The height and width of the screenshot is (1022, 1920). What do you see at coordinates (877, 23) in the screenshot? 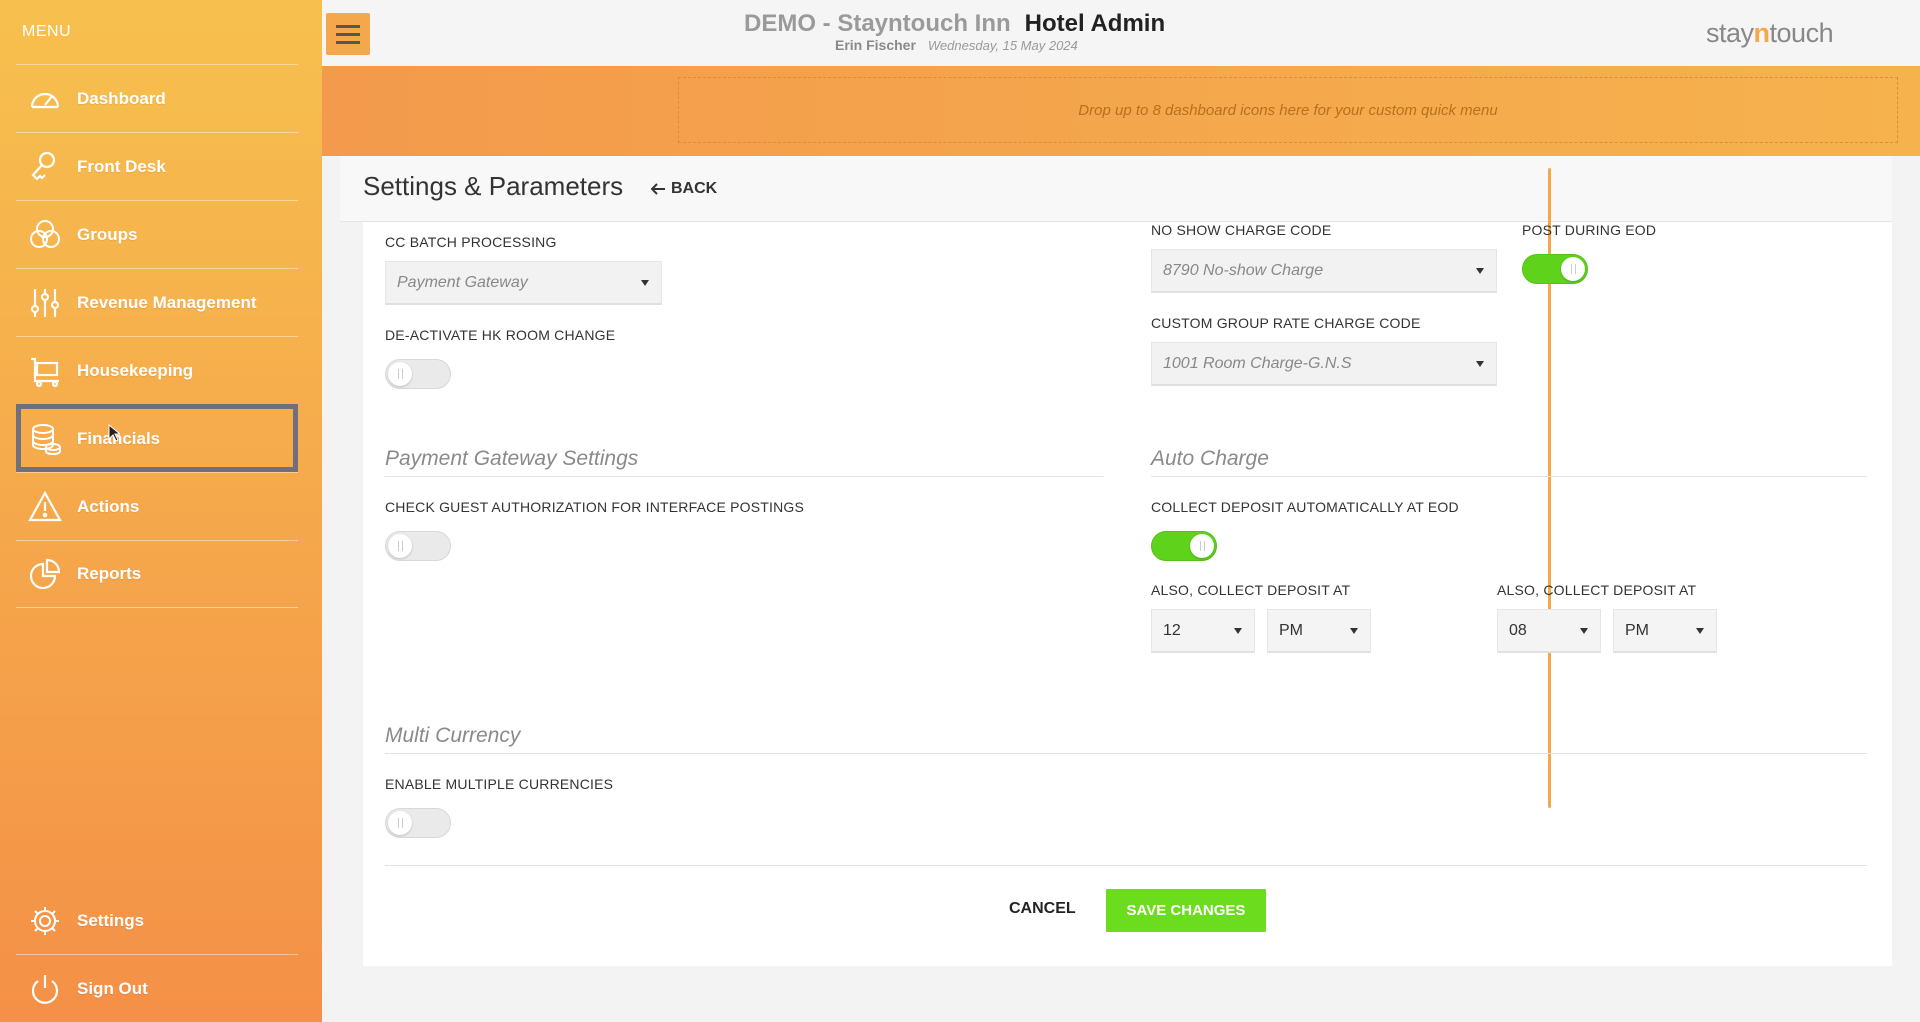
I see `hotel-name: DEMO - Stayntouch Inn` at bounding box center [877, 23].